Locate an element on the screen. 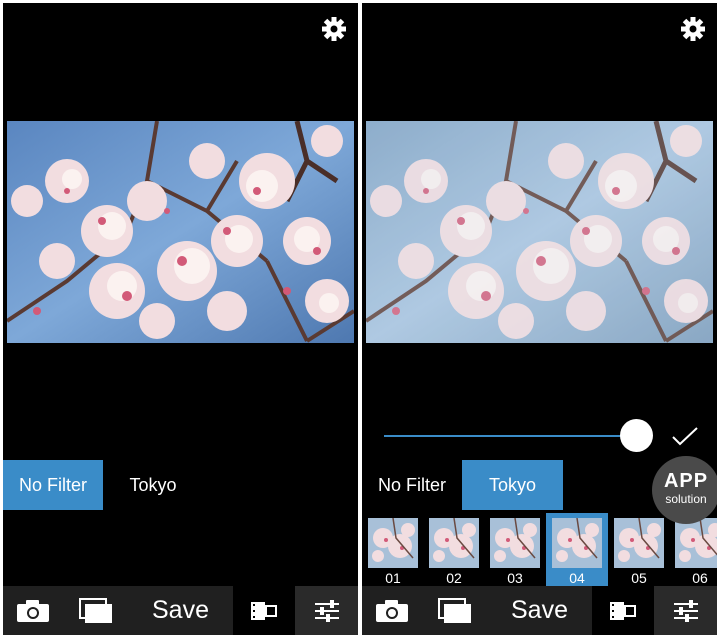 This screenshot has width=720, height=638. thumbnail-02: 02 is located at coordinates (454, 550).